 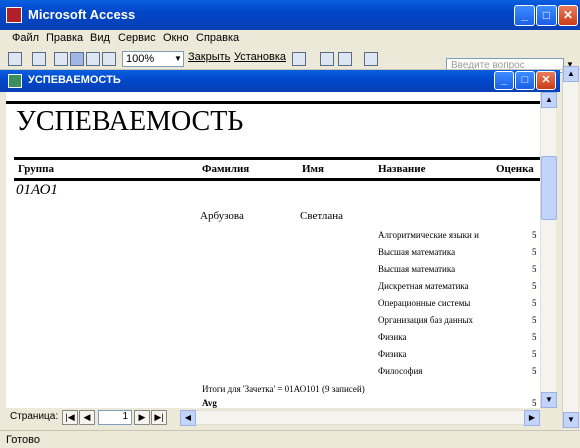 What do you see at coordinates (548, 250) in the screenshot?
I see `report-vertical-scrollbar: ▲ ▼` at bounding box center [548, 250].